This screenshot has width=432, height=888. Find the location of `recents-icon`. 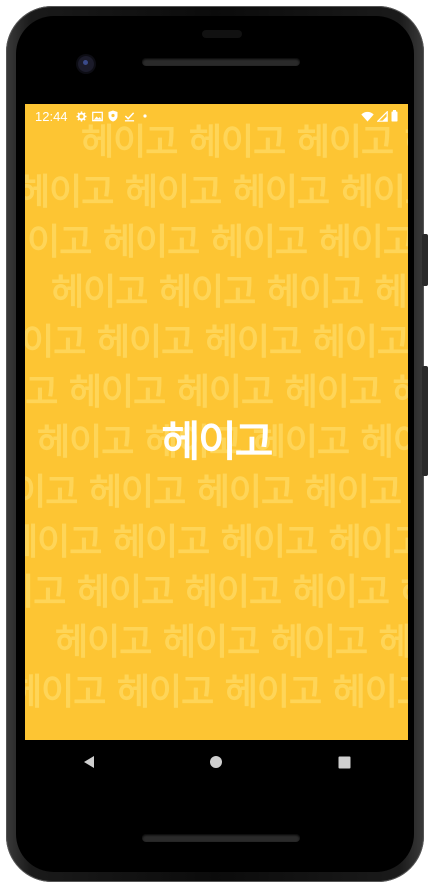

recents-icon is located at coordinates (344, 762).